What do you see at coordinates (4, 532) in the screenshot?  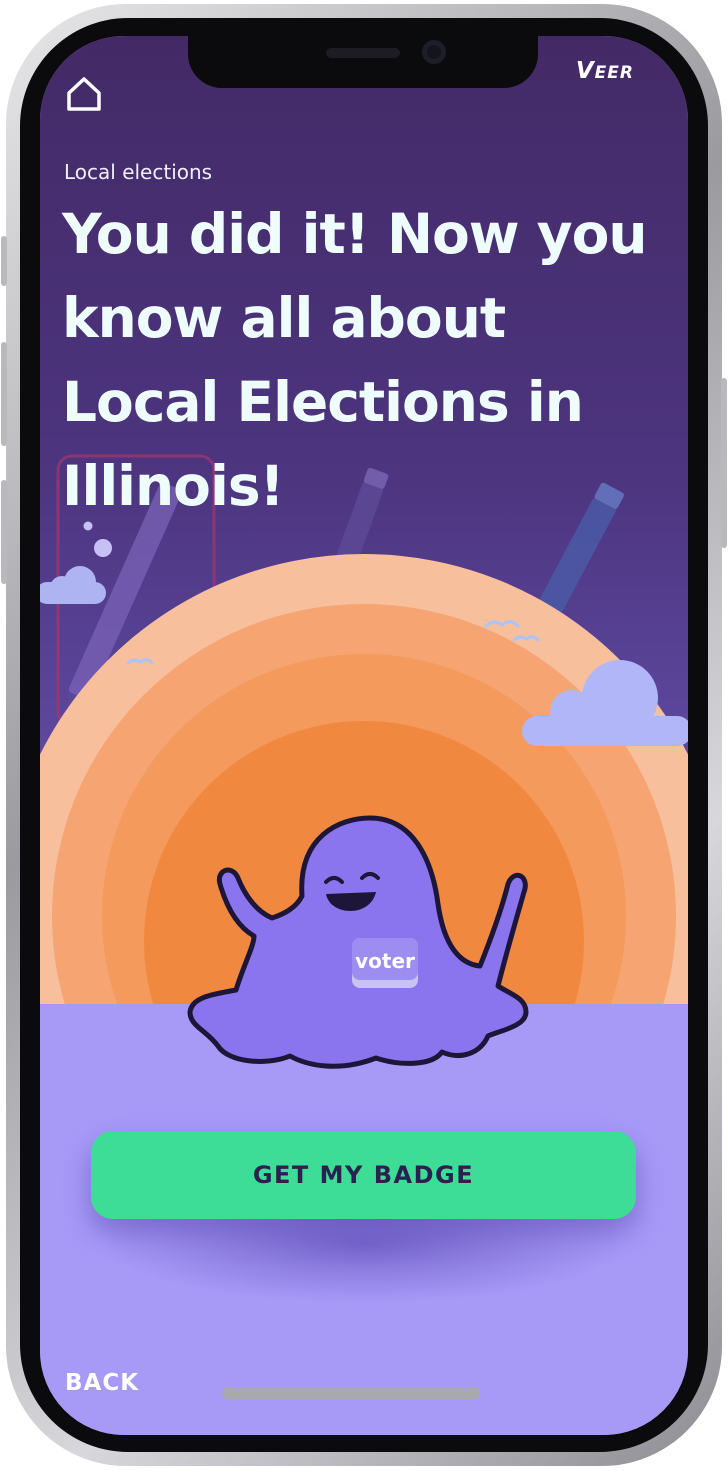 I see `mute-button` at bounding box center [4, 532].